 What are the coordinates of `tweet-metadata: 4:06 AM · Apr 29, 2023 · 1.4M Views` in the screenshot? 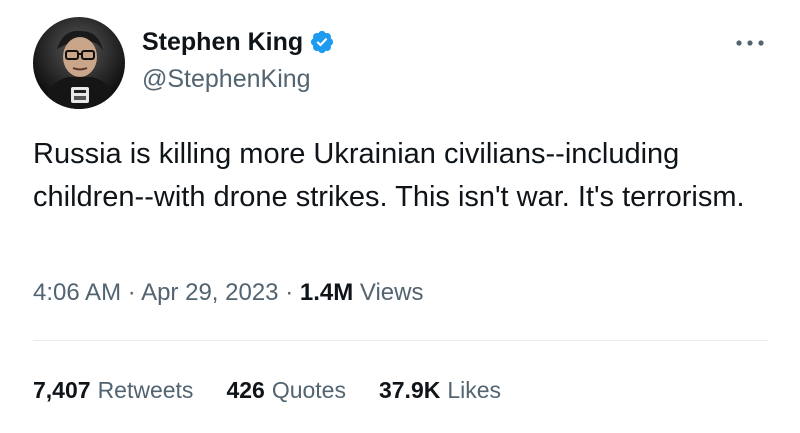 It's located at (228, 293).